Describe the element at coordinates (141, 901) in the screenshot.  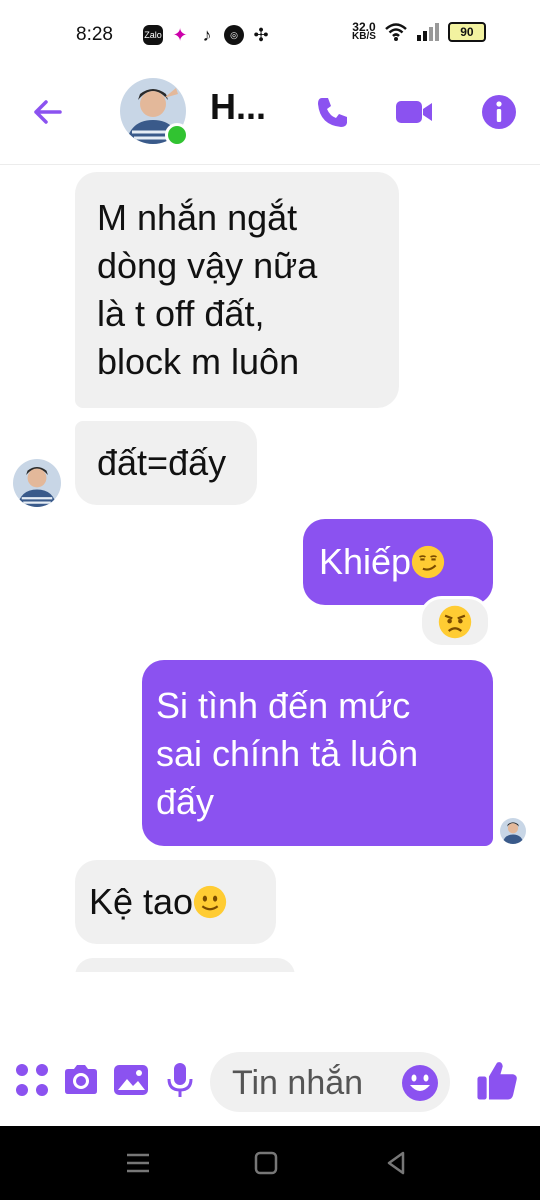
I see `message-text: Kệ tao` at that location.